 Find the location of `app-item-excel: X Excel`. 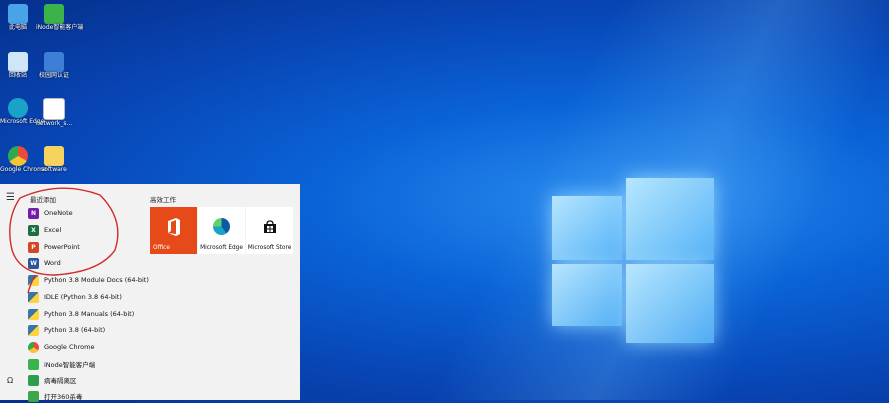

app-item-excel: X Excel is located at coordinates (93, 230).